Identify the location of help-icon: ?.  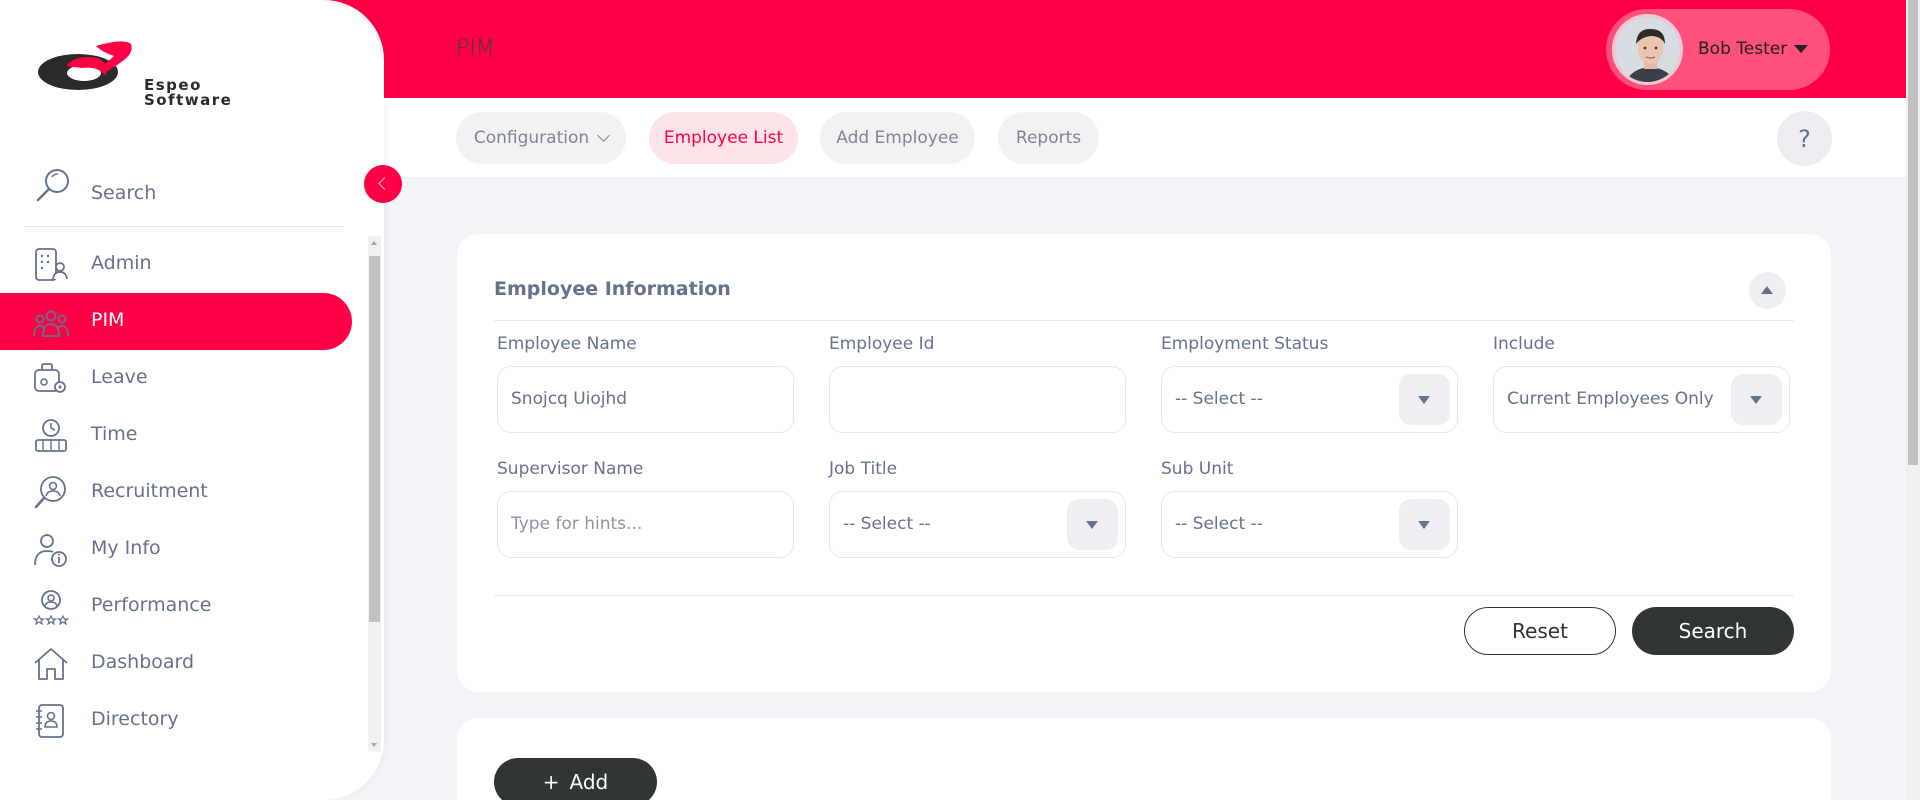
(1804, 138).